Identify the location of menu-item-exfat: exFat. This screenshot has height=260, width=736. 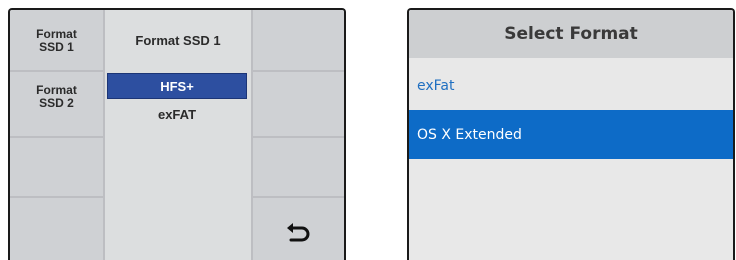
(571, 85).